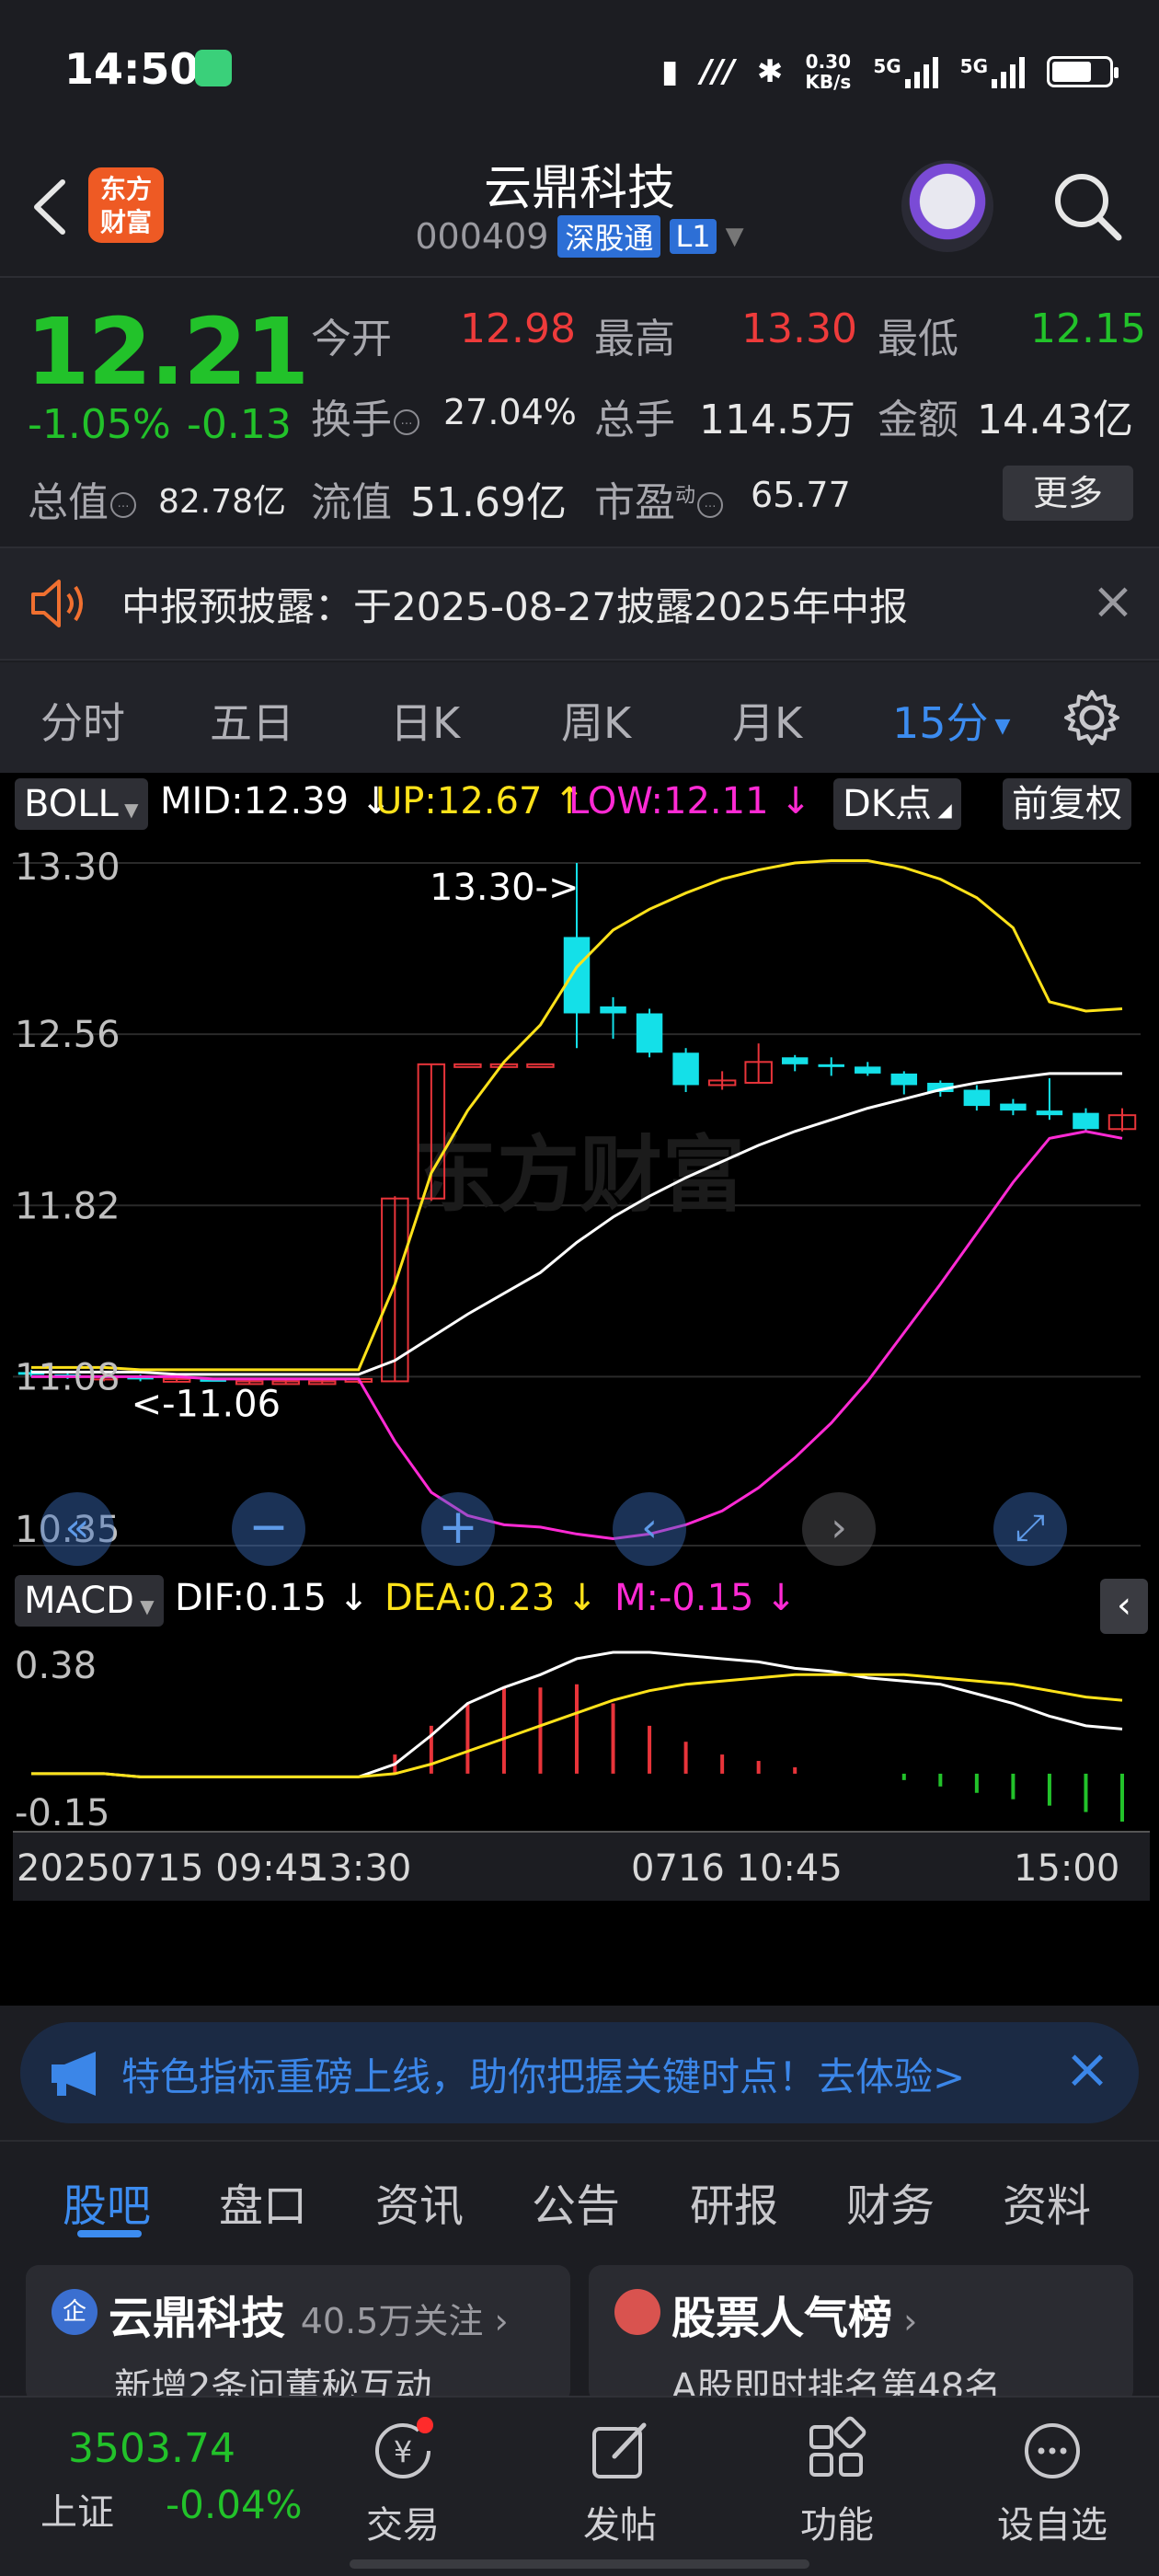 The image size is (1159, 2576). Describe the element at coordinates (252, 720) in the screenshot. I see `tab-five-day: 五日` at that location.